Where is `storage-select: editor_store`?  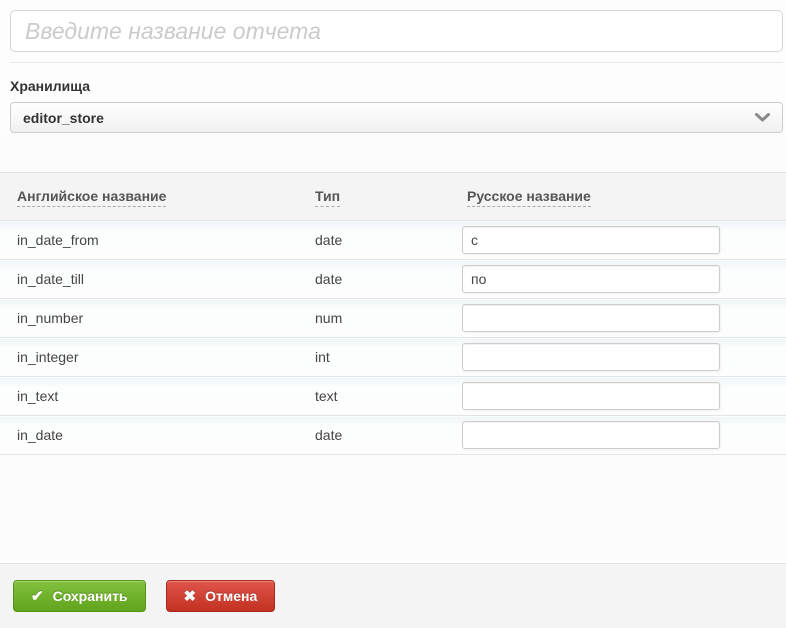
storage-select: editor_store is located at coordinates (396, 117).